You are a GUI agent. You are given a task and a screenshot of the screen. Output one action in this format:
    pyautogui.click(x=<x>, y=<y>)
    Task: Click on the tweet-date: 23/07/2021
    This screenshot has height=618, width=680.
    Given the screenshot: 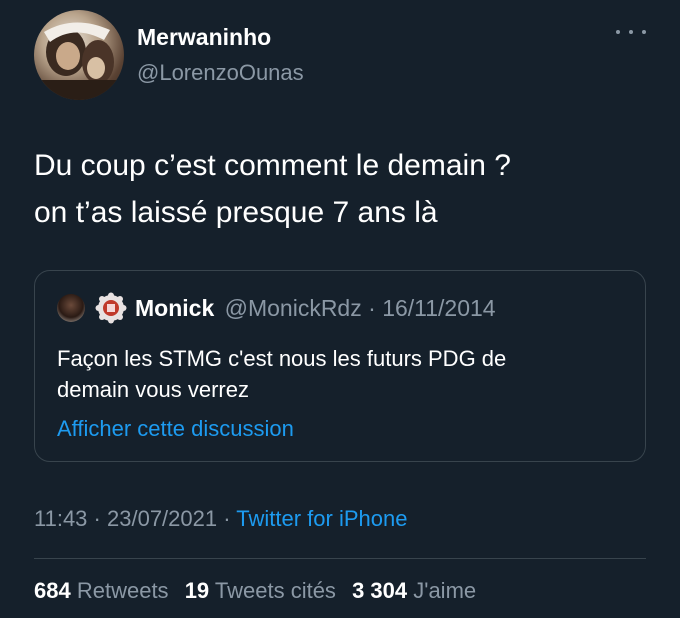 What is the action you would take?
    pyautogui.click(x=162, y=518)
    